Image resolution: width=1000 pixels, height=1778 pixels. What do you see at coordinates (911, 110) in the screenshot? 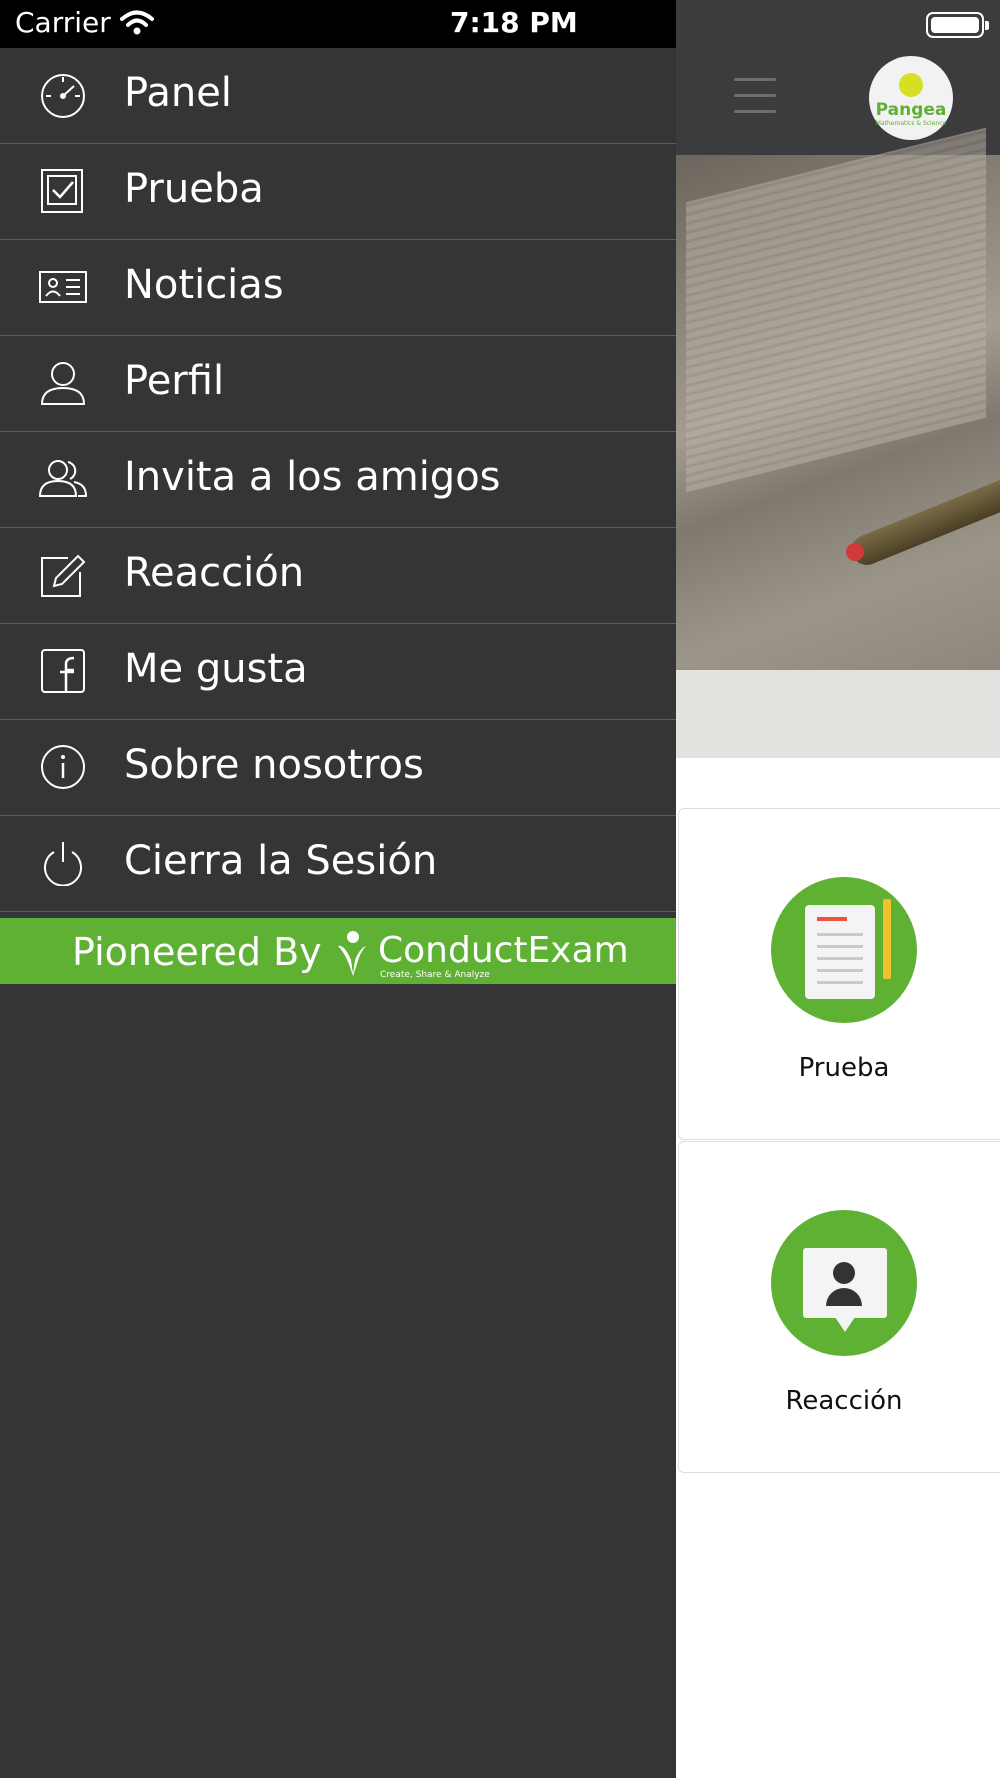
I see `logo-text: Pangea` at bounding box center [911, 110].